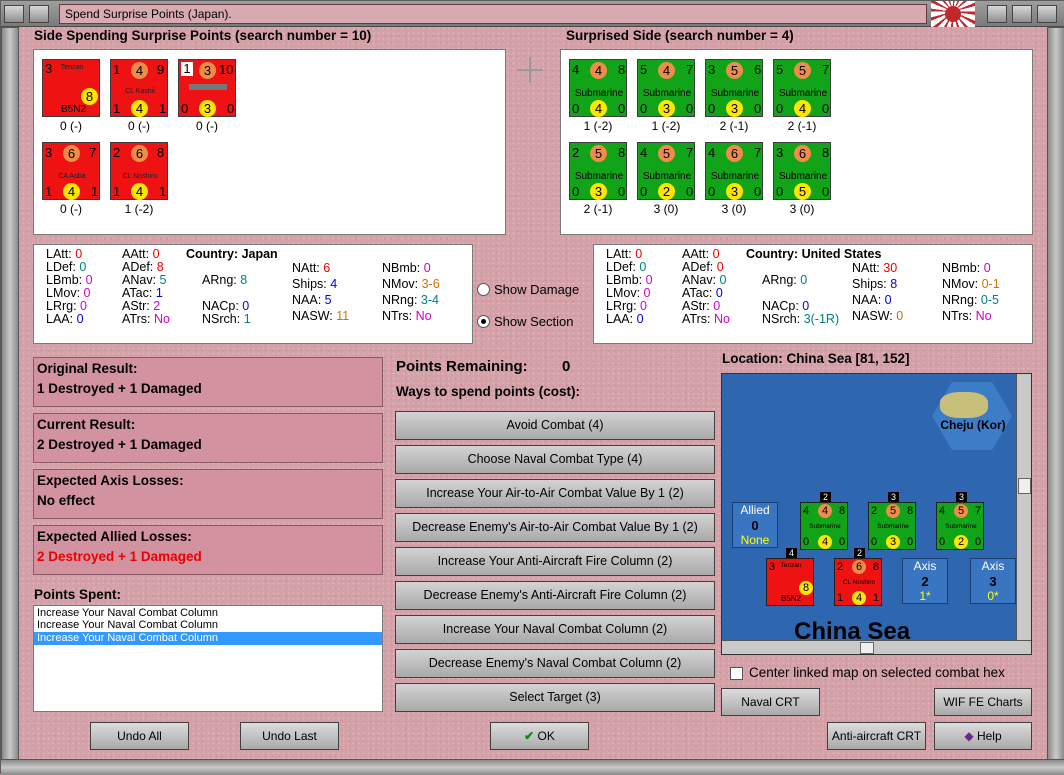 The image size is (1064, 775). Describe the element at coordinates (532, 767) in the screenshot. I see `bottom-frame` at that location.